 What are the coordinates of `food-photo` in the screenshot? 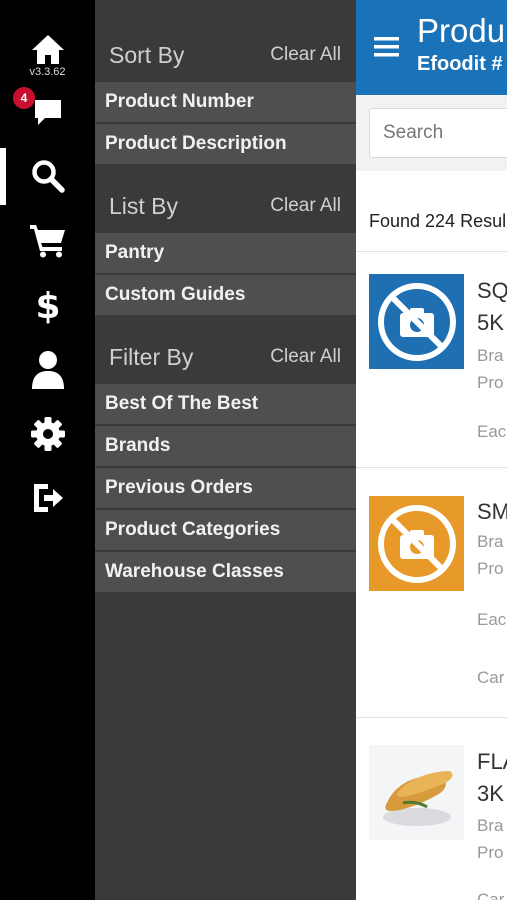 It's located at (416, 792).